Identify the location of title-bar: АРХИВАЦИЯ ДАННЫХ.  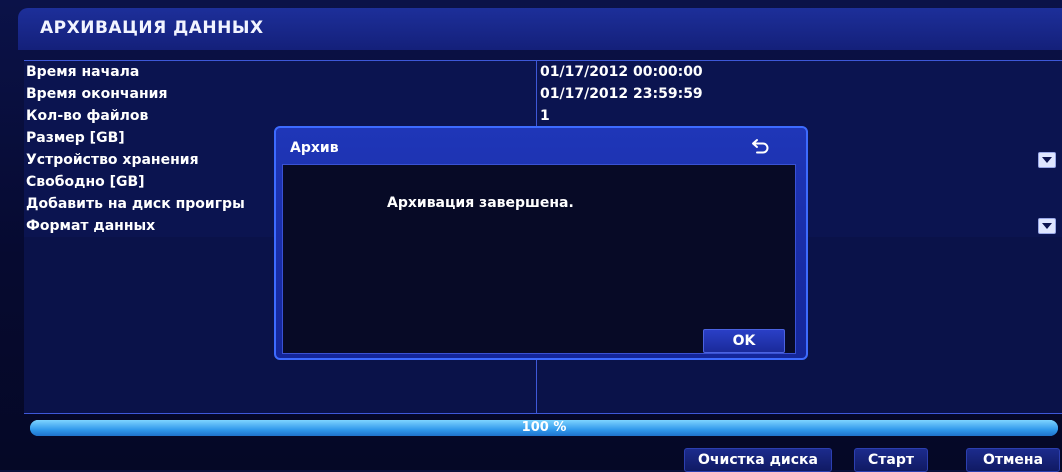
(540, 29).